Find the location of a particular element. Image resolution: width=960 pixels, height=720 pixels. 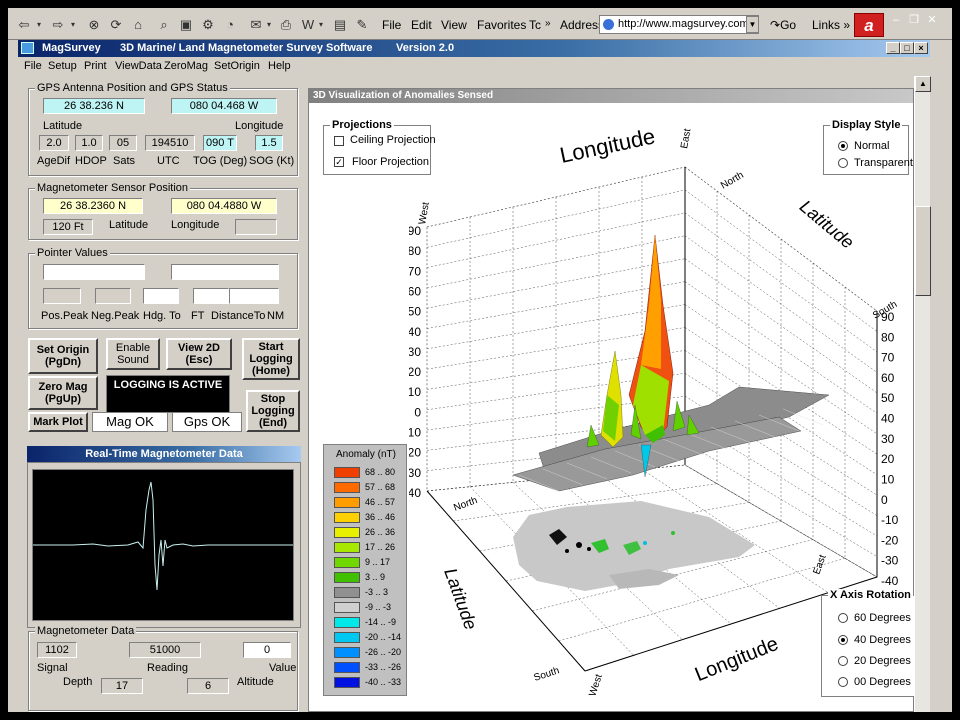

discuss-icon: ▤ is located at coordinates (340, 25).